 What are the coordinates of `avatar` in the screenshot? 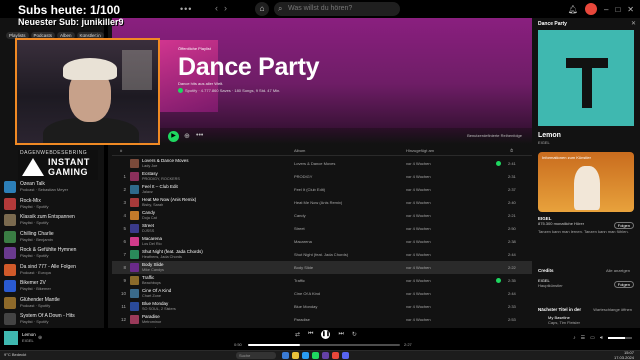 It's located at (591, 9).